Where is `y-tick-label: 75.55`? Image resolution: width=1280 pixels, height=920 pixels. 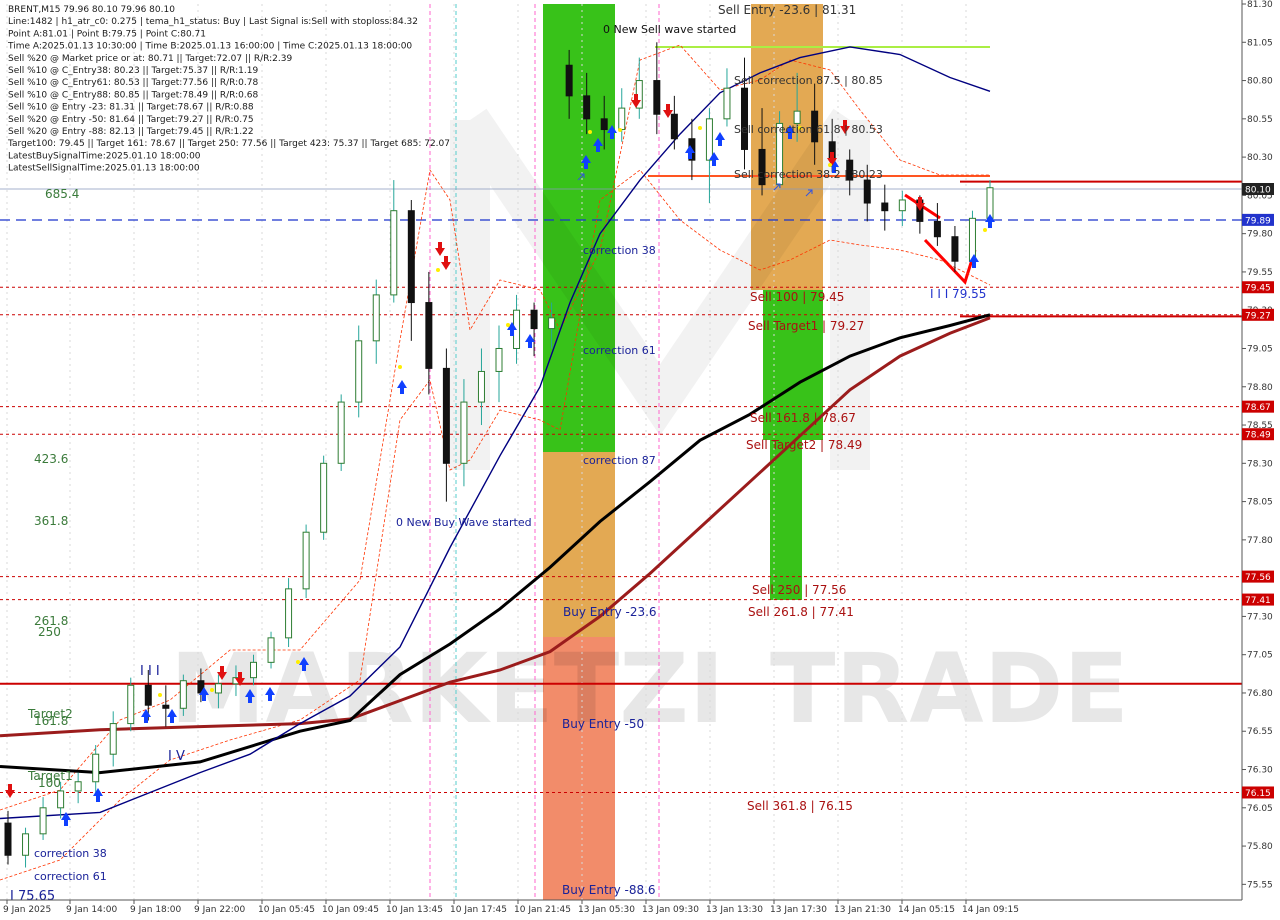
y-tick-label: 75.55 is located at coordinates (1260, 885).